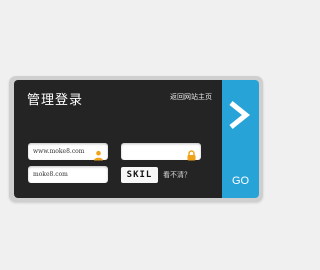 Image resolution: width=320 pixels, height=270 pixels. Describe the element at coordinates (240, 181) in the screenshot. I see `go-label: GO` at that location.